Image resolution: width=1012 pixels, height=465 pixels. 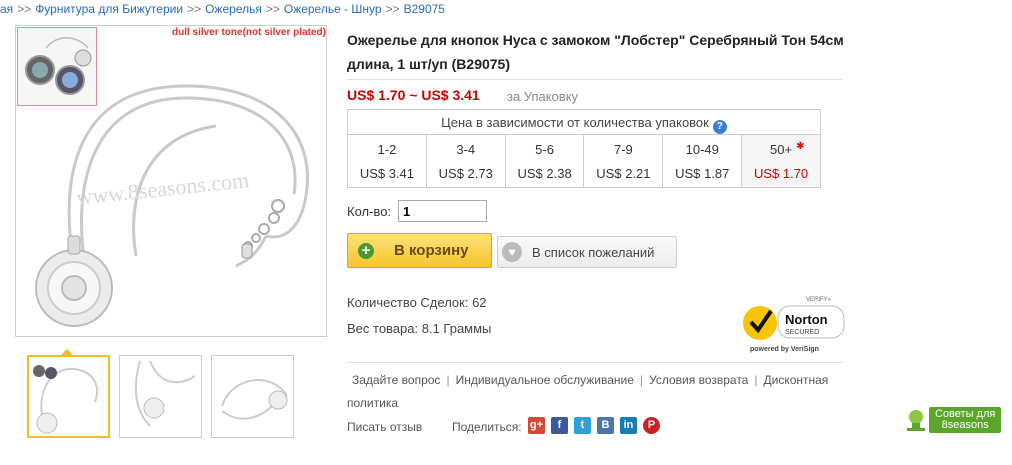 What do you see at coordinates (806, 319) in the screenshot?
I see `norton-brand-text: Norton` at bounding box center [806, 319].